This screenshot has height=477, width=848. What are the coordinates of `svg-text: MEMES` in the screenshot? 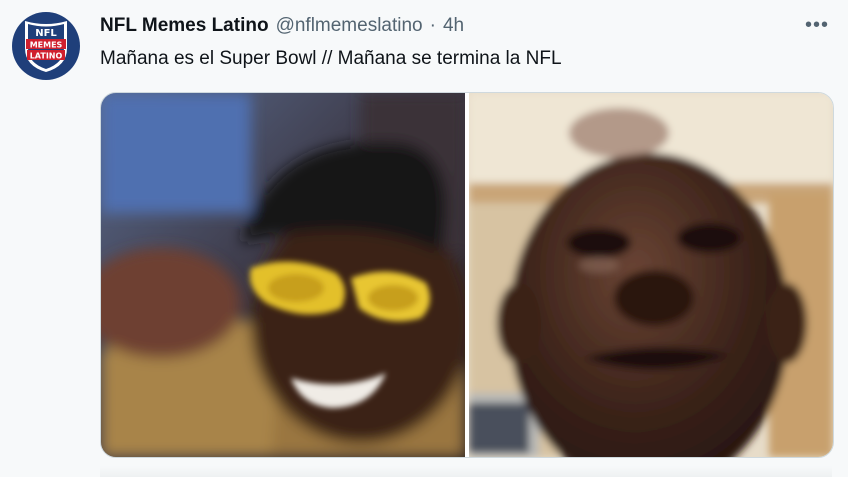 It's located at (46, 45).